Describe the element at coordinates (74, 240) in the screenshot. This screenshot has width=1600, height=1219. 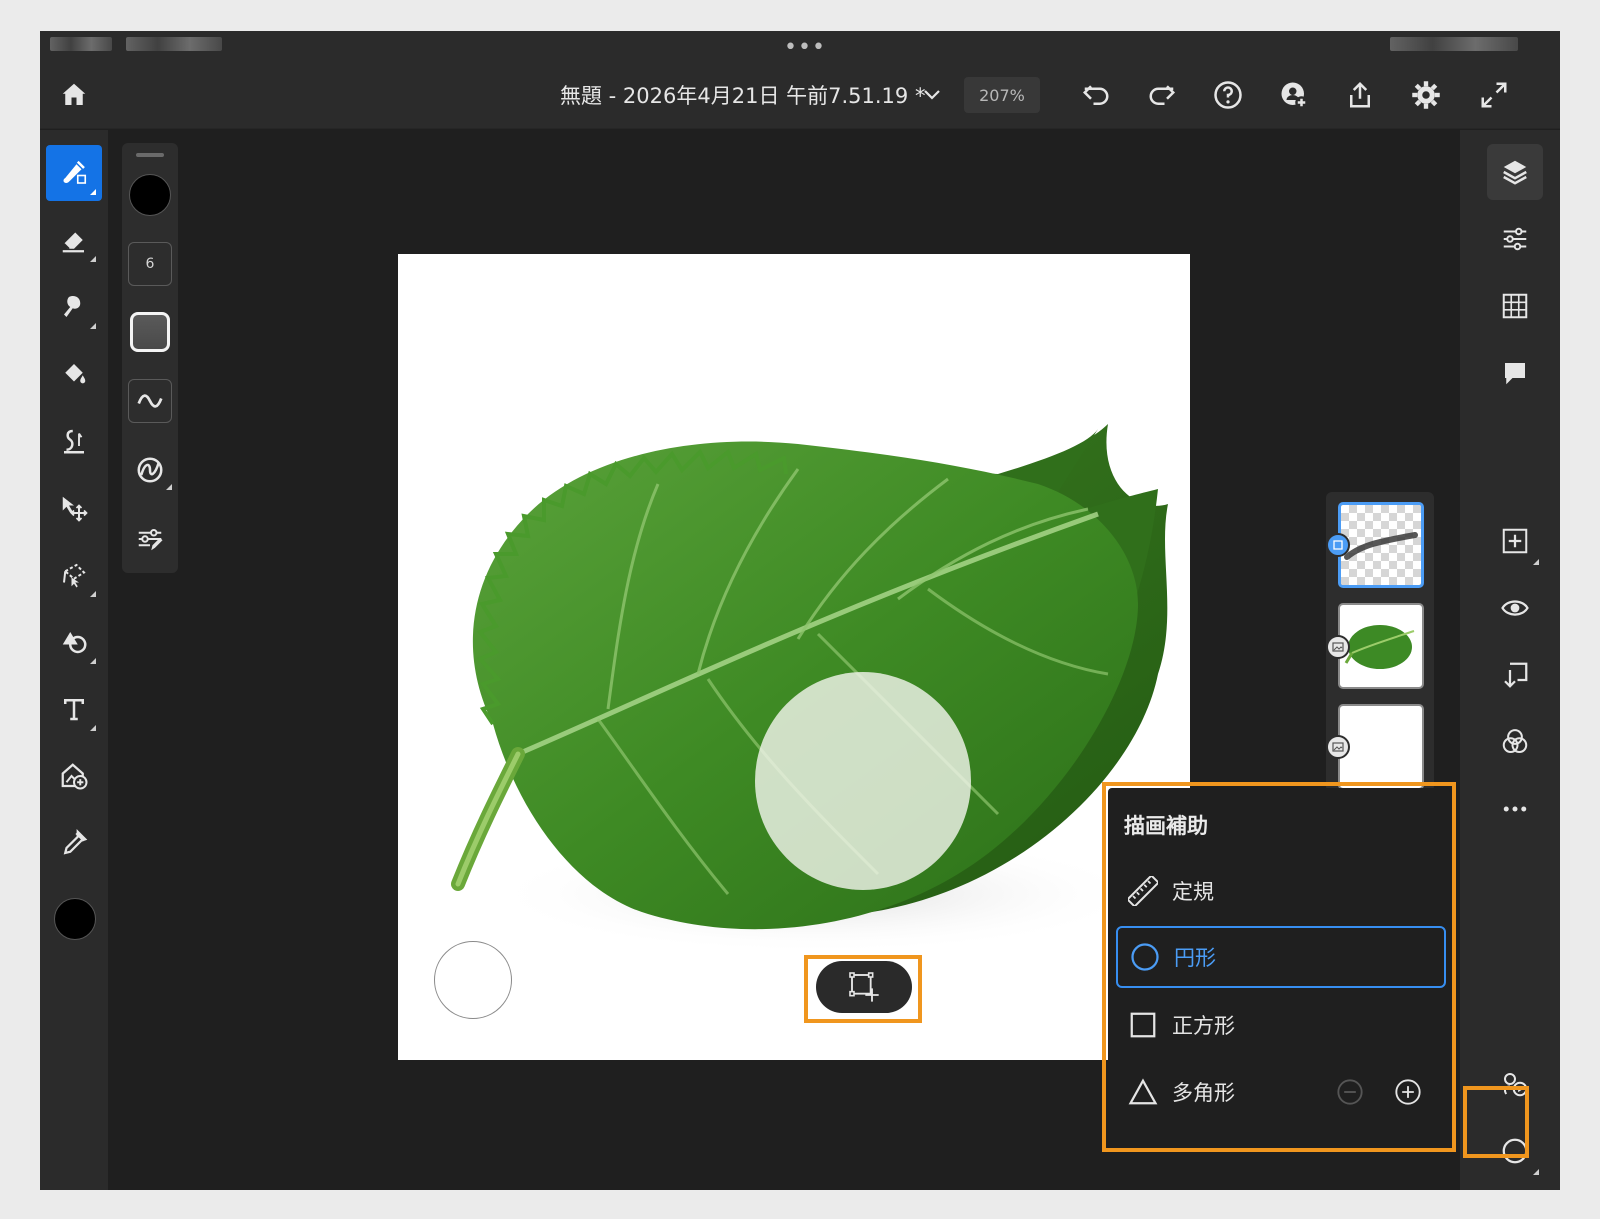
I see `eraser-tool` at that location.